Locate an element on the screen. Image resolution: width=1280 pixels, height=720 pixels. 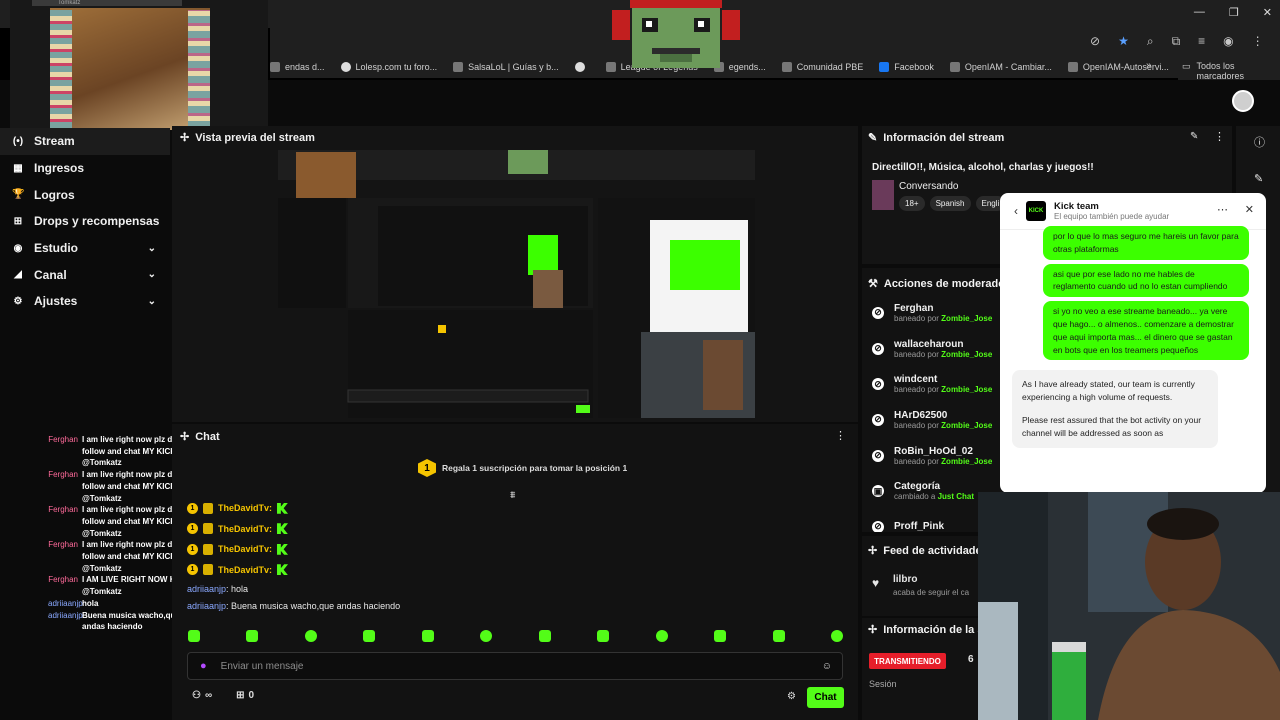
subscriber-badge-icon is located at coordinates (208, 508).